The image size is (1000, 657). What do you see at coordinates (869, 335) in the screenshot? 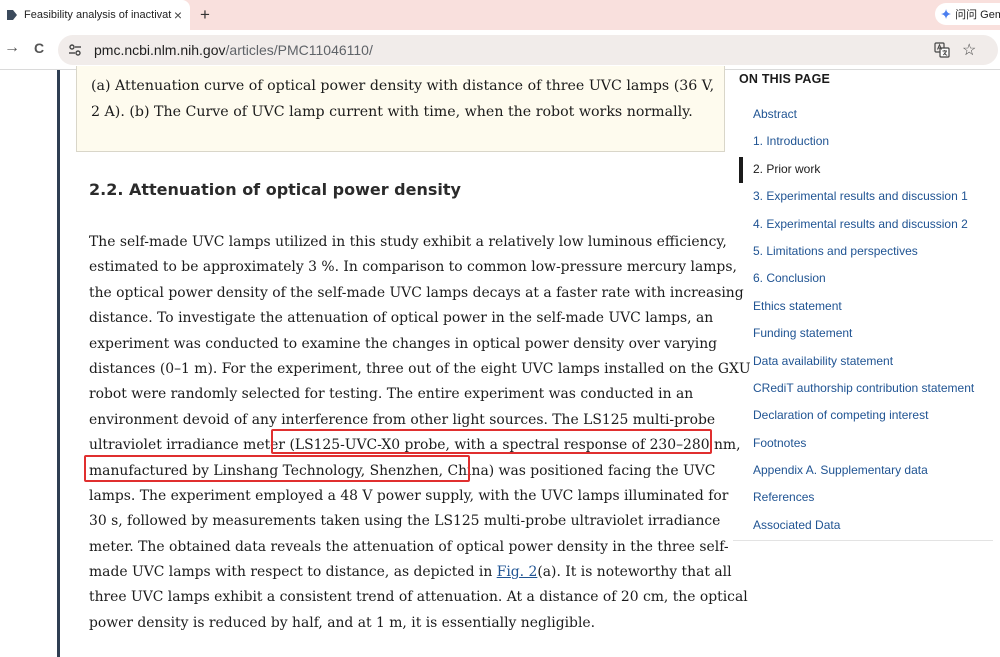
I see `toc-item-funding: Funding statement` at bounding box center [869, 335].